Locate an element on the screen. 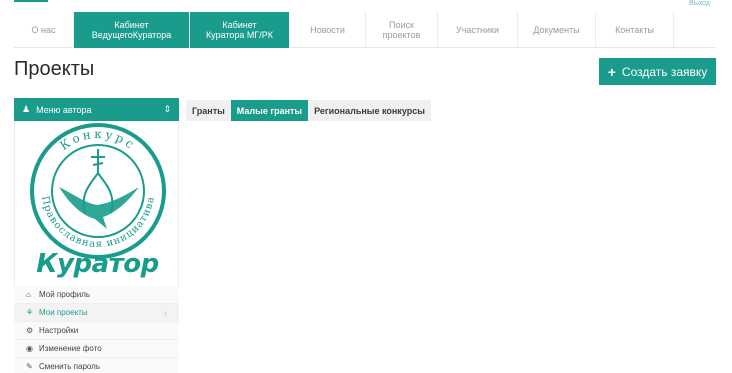  dove-icon is located at coordinates (99, 208).